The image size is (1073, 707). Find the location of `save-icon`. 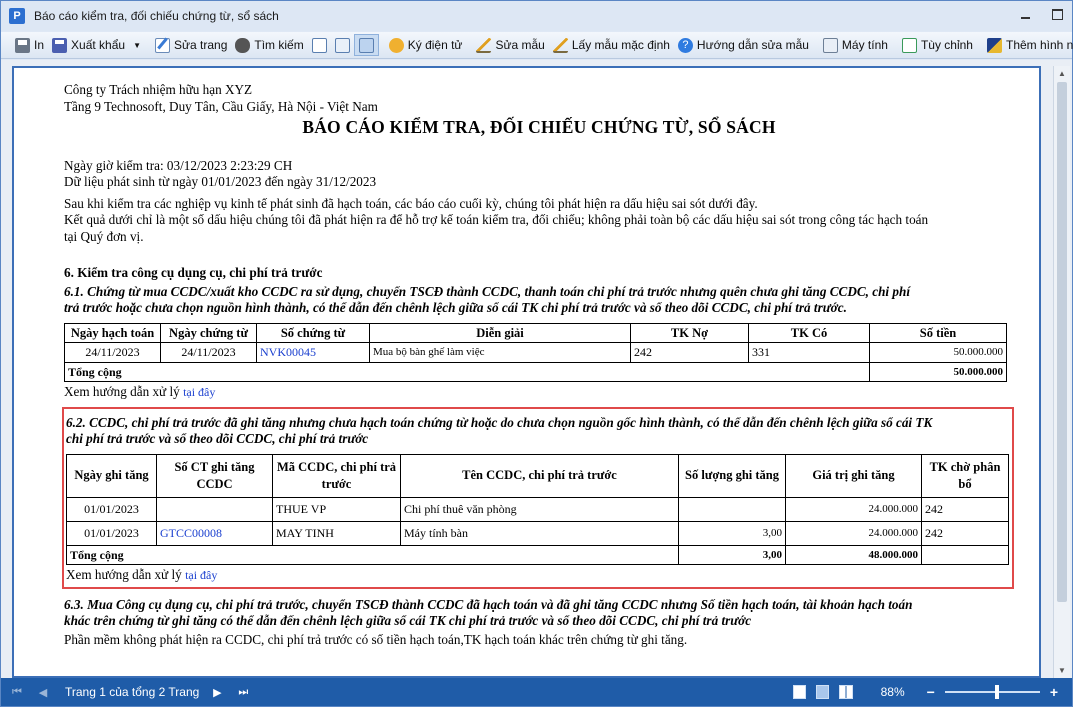

save-icon is located at coordinates (60, 45).